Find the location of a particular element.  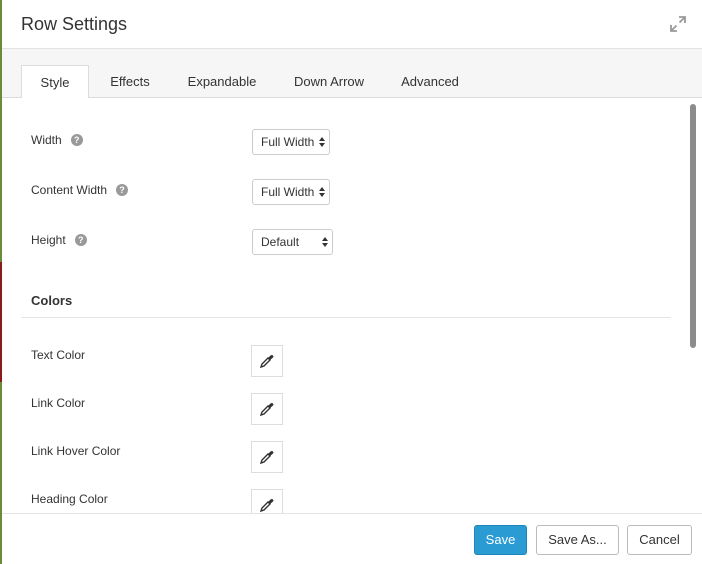

save-button: Save is located at coordinates (500, 540).